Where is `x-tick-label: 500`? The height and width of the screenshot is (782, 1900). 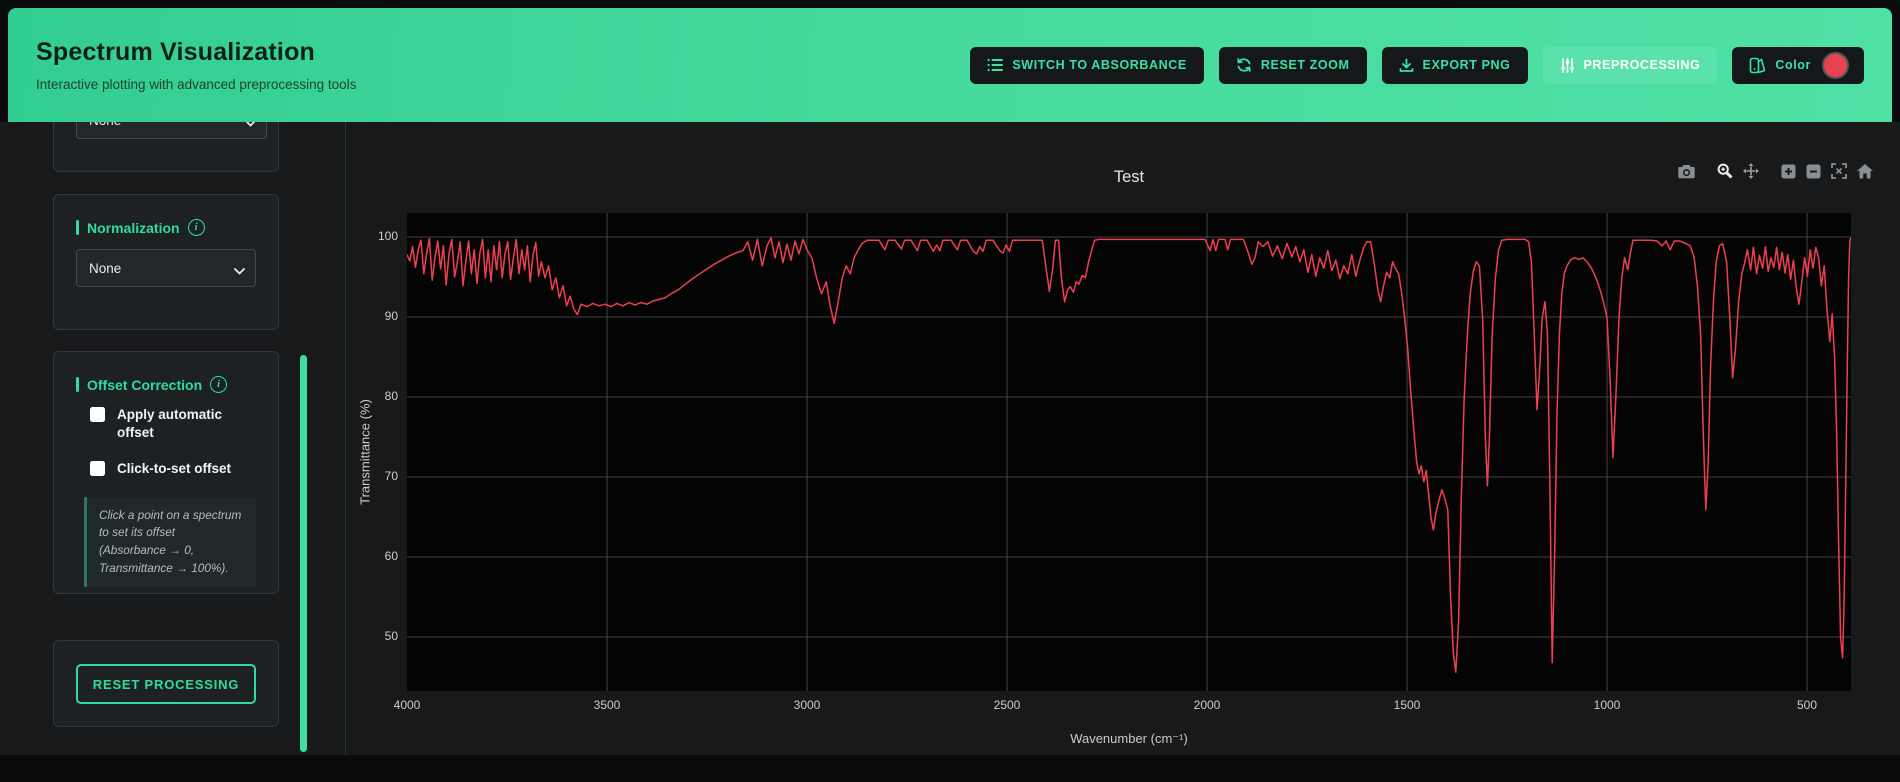 x-tick-label: 500 is located at coordinates (1807, 705).